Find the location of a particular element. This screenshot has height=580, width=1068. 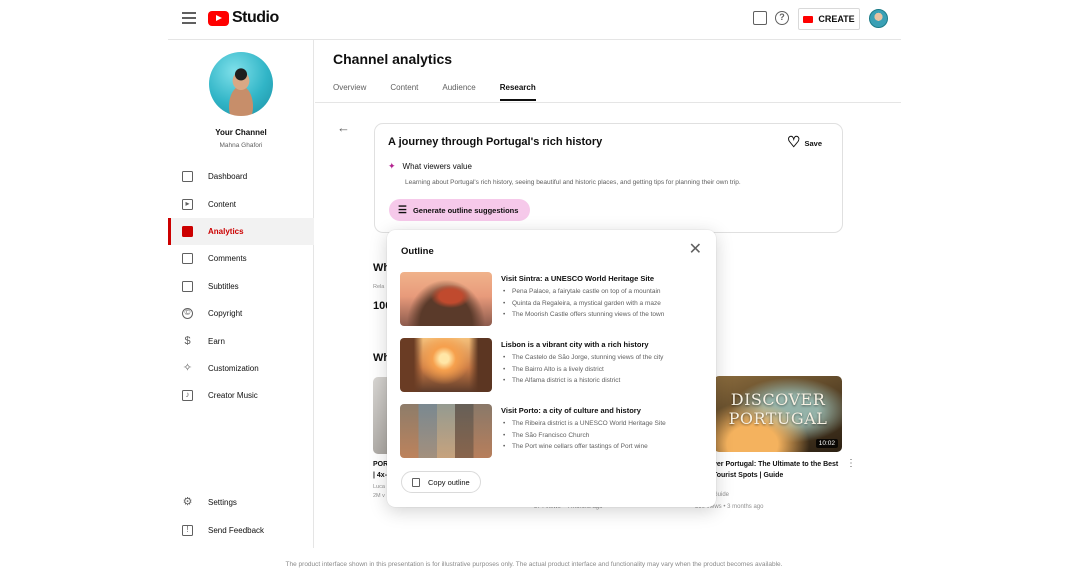

outline-sparkle-icon: ☰ is located at coordinates (402, 210).